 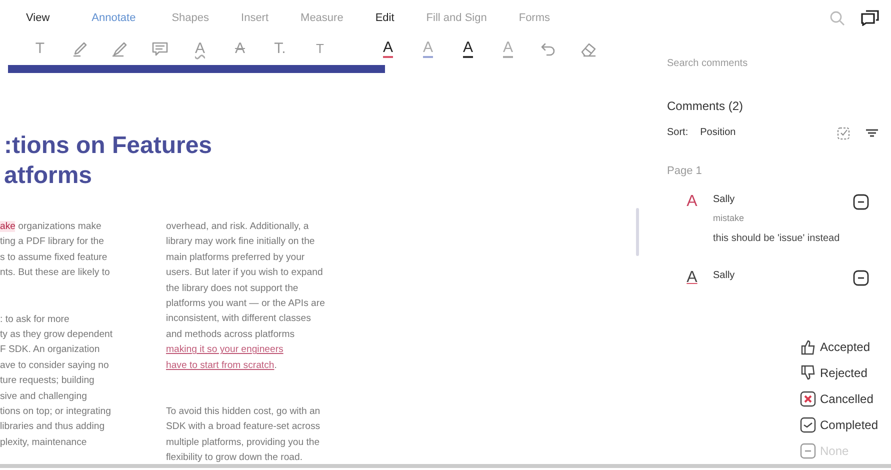 What do you see at coordinates (677, 133) in the screenshot?
I see `sort-label: Sort:` at bounding box center [677, 133].